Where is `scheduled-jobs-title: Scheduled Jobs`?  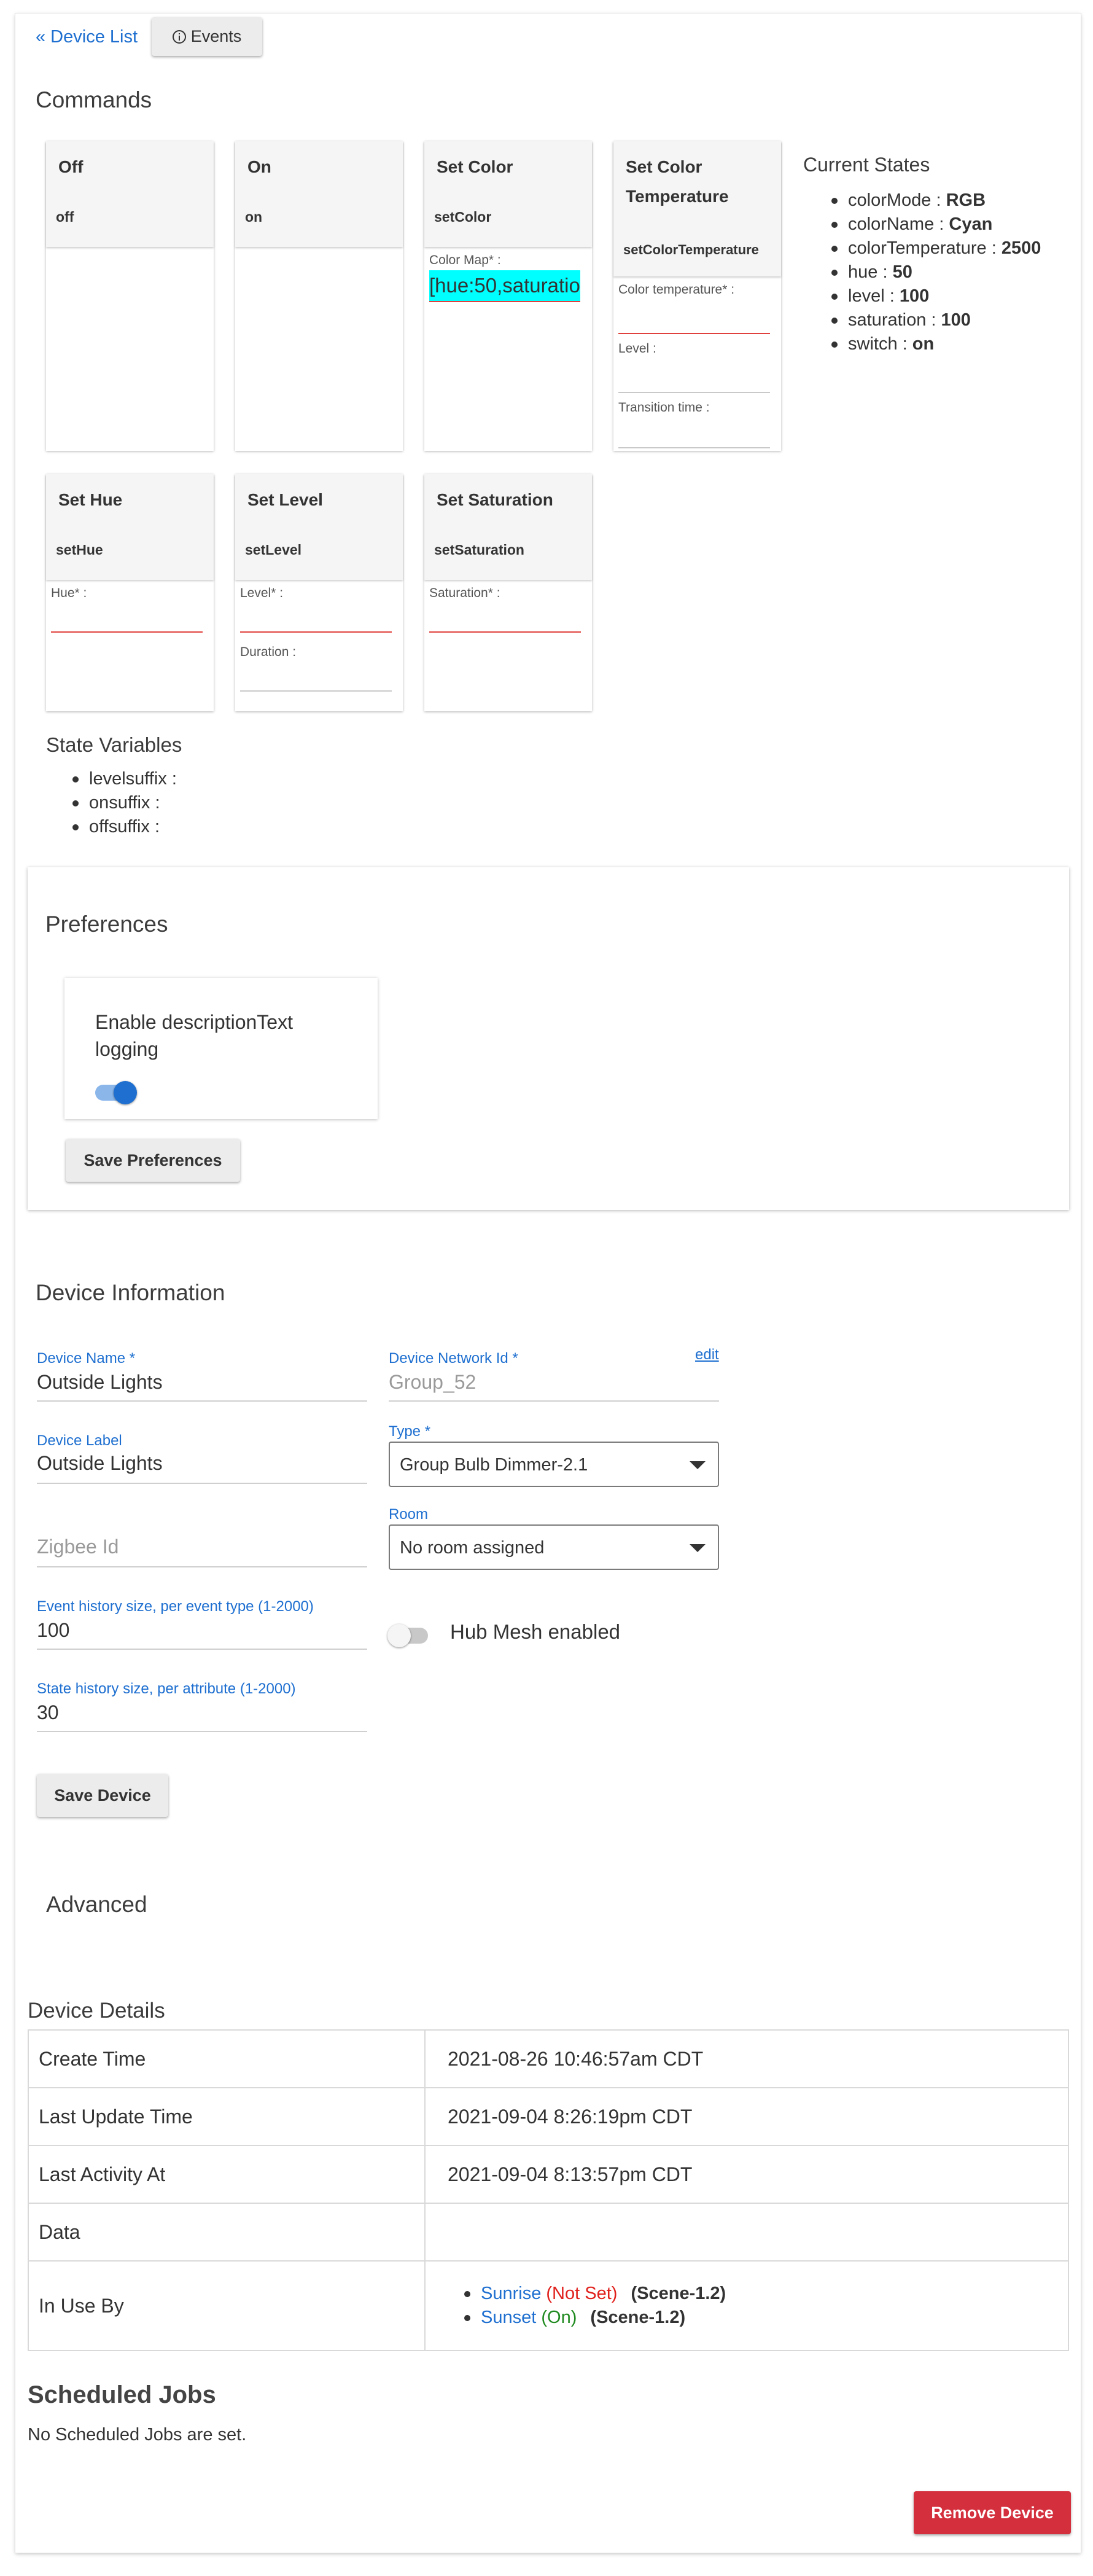 scheduled-jobs-title: Scheduled Jobs is located at coordinates (122, 2394).